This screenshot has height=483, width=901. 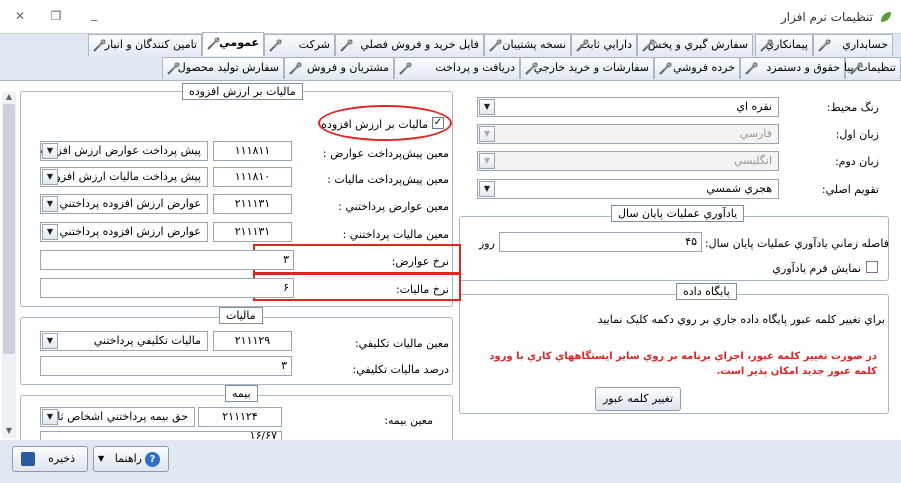 I want to click on tab-row2-2: خرده فروشي, so click(x=697, y=68).